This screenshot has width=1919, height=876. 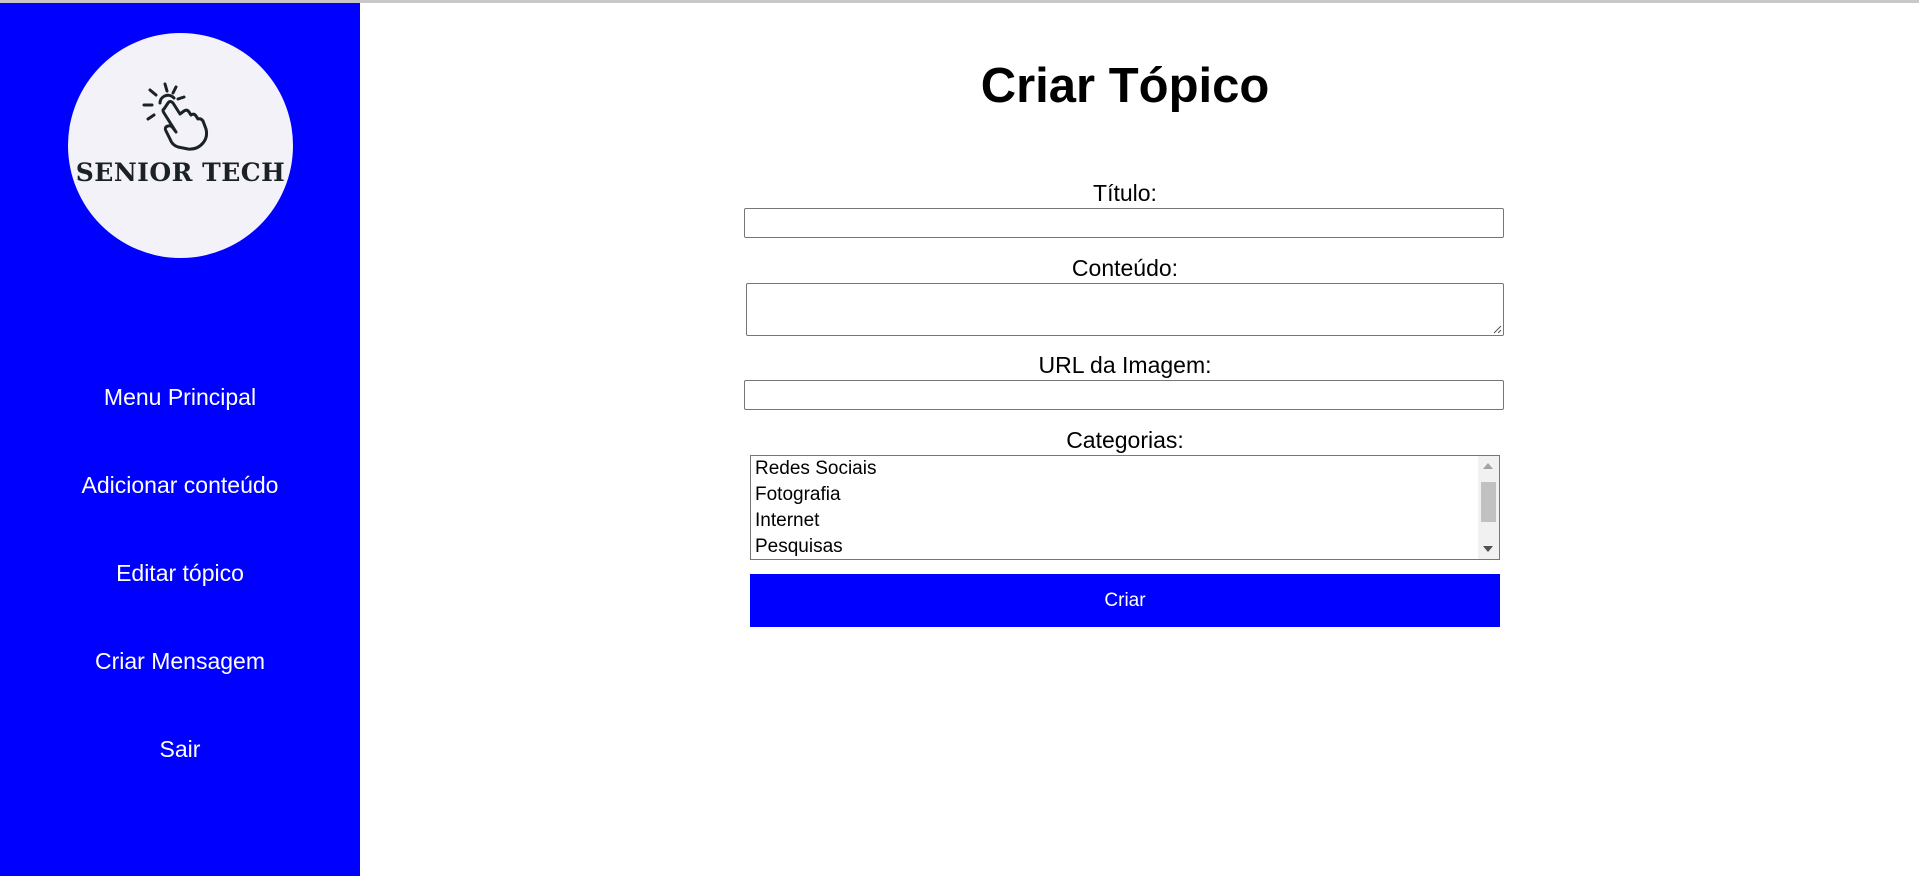 I want to click on sidebar-item-editar-topico: Editar tópico, so click(x=180, y=573).